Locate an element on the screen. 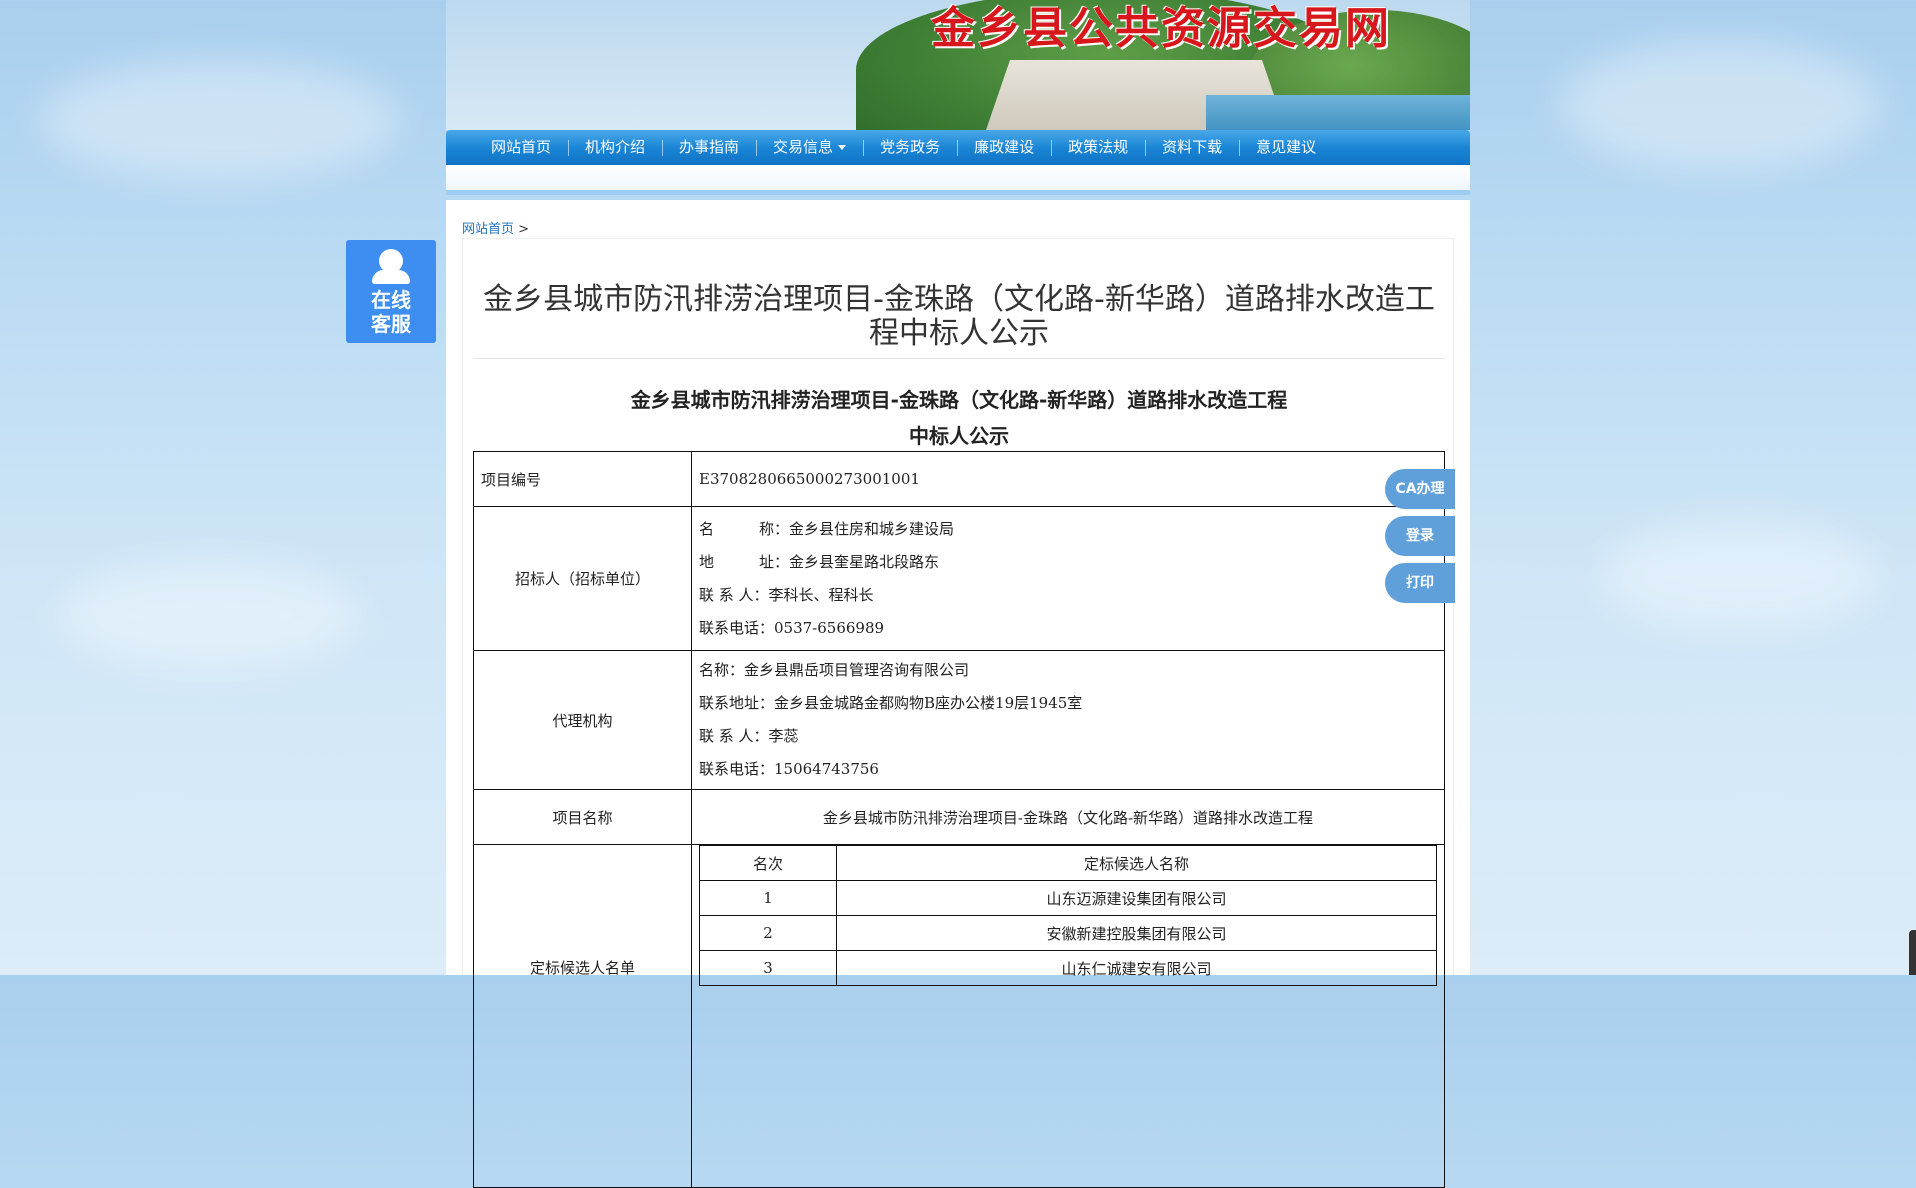  nav-item-label: 交易信息 is located at coordinates (803, 147).